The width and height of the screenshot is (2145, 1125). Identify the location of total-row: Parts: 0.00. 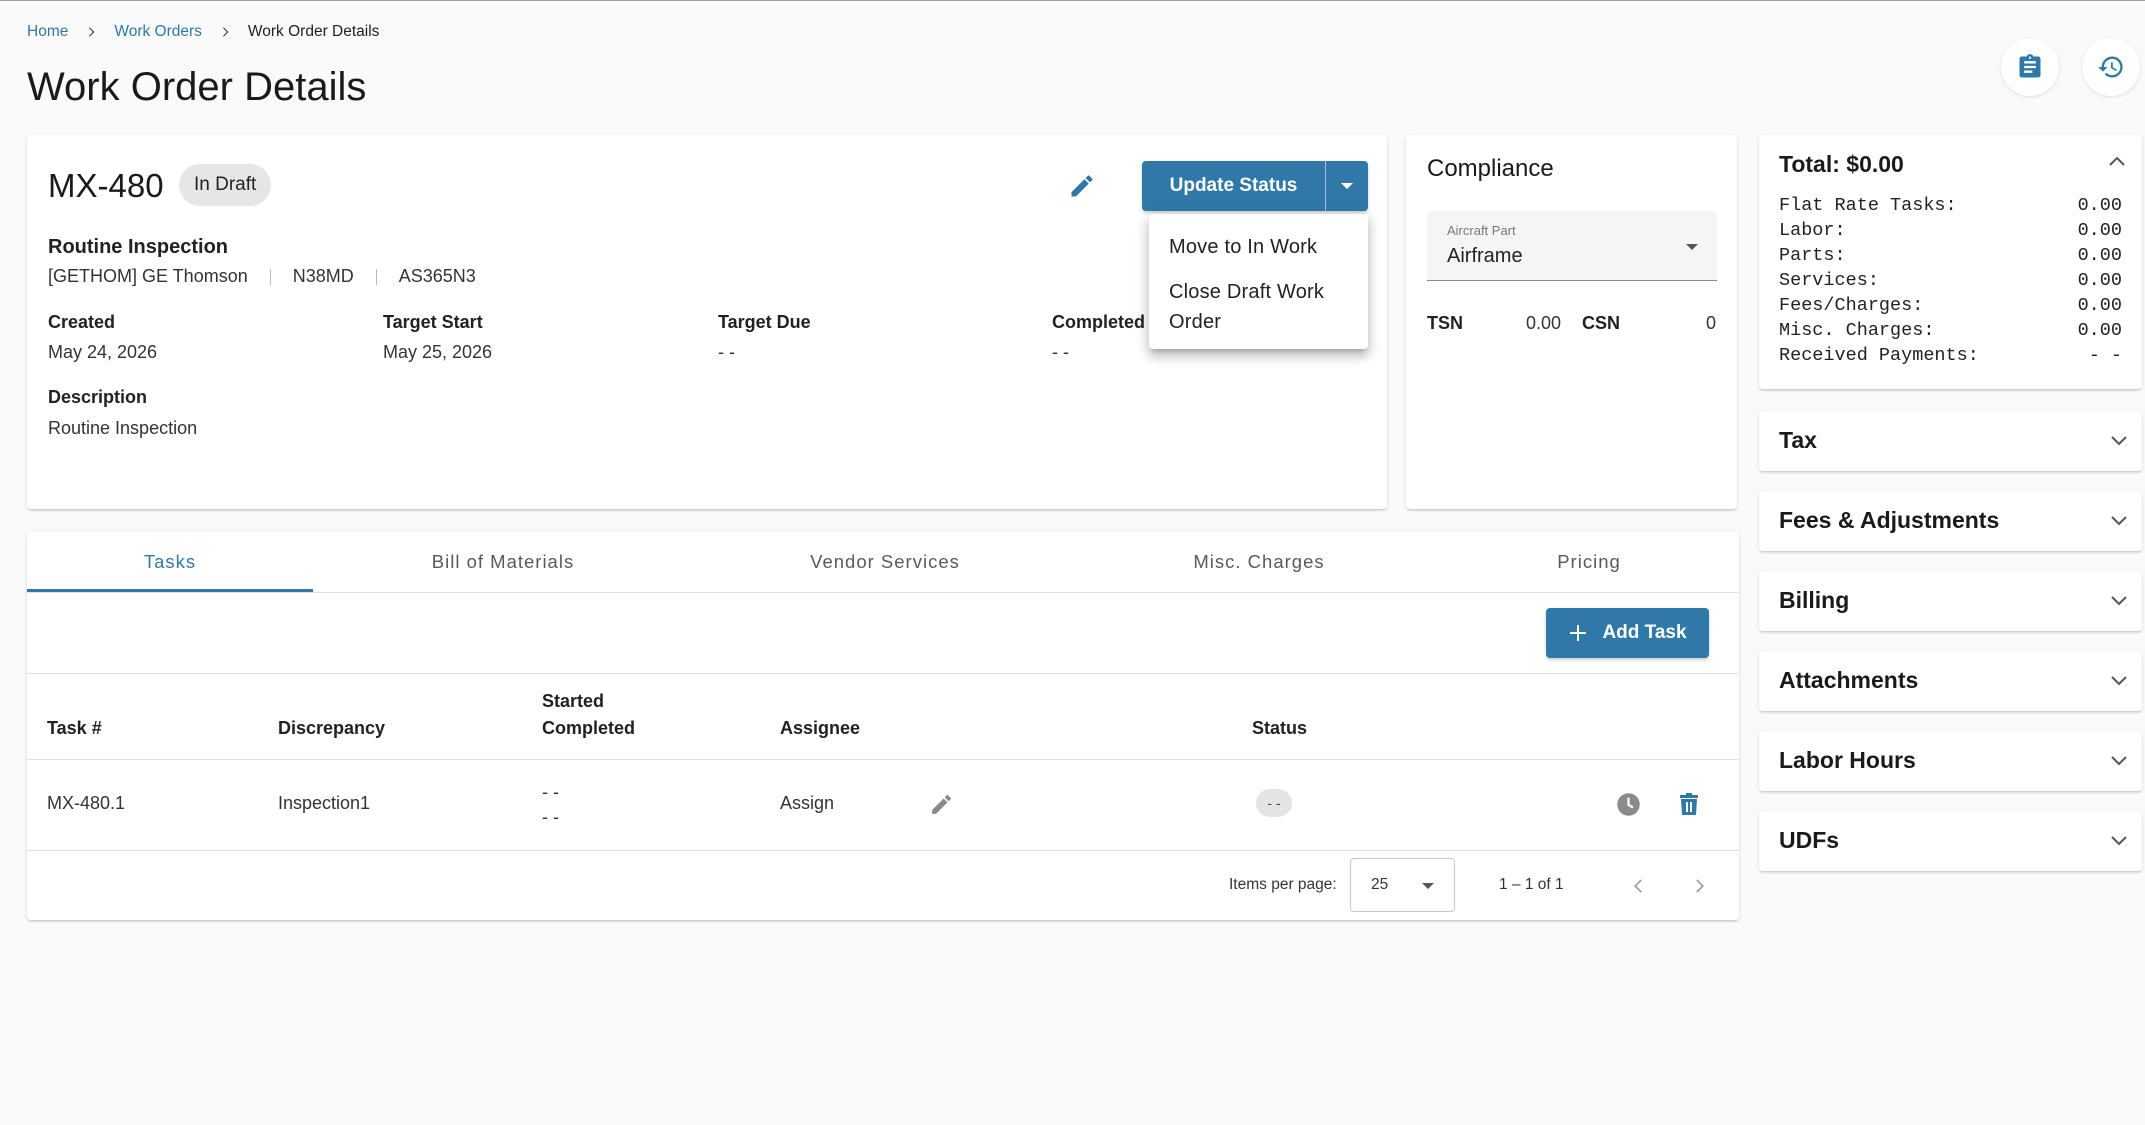
(1950, 255).